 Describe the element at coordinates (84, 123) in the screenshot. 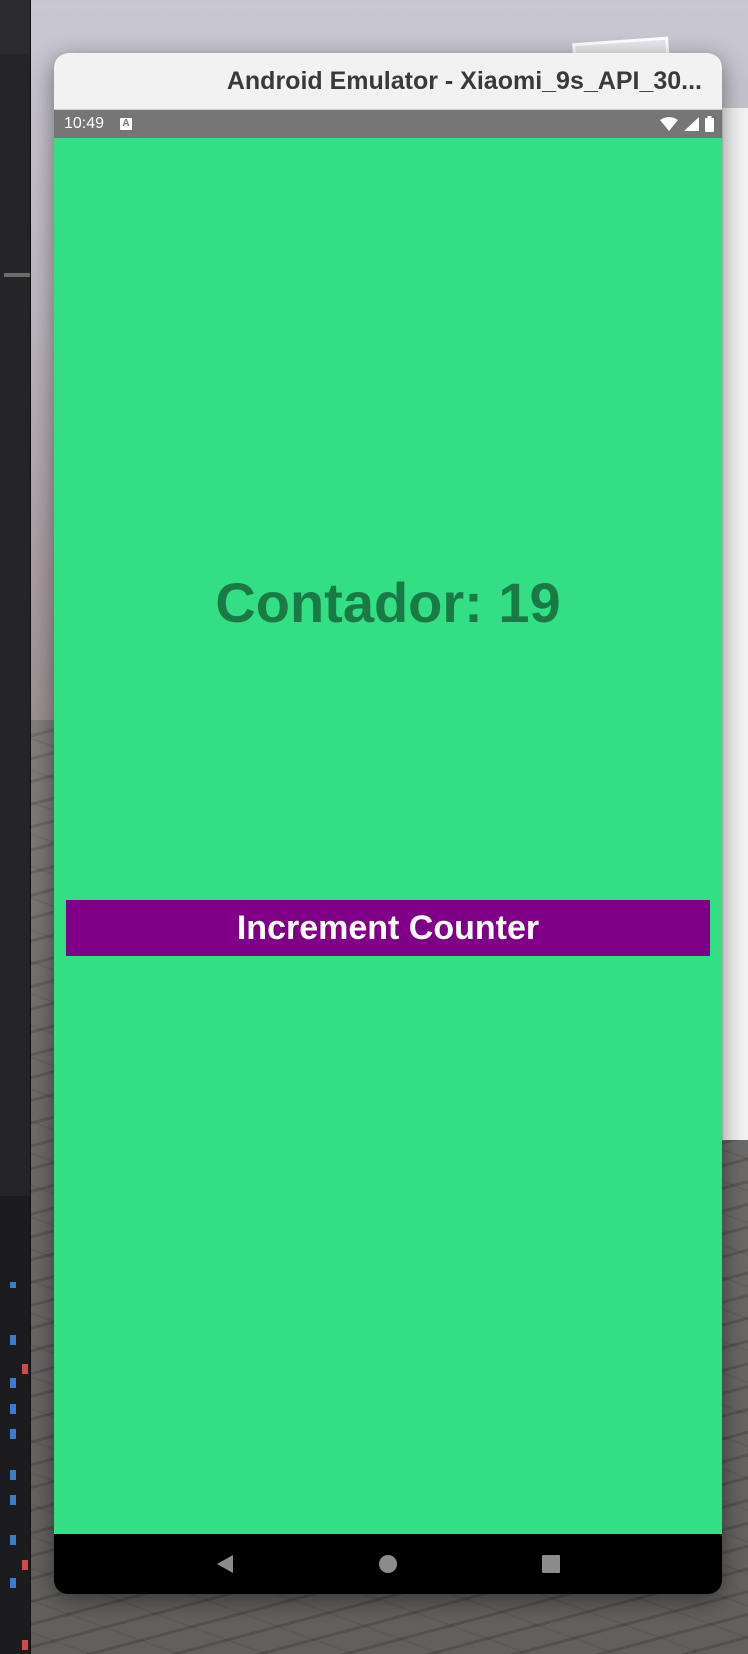

I see `status-time: 10:49` at that location.